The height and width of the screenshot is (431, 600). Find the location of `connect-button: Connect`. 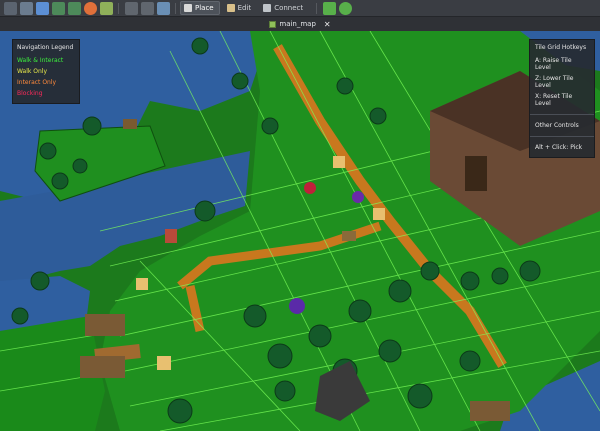

connect-button: Connect is located at coordinates (284, 8).